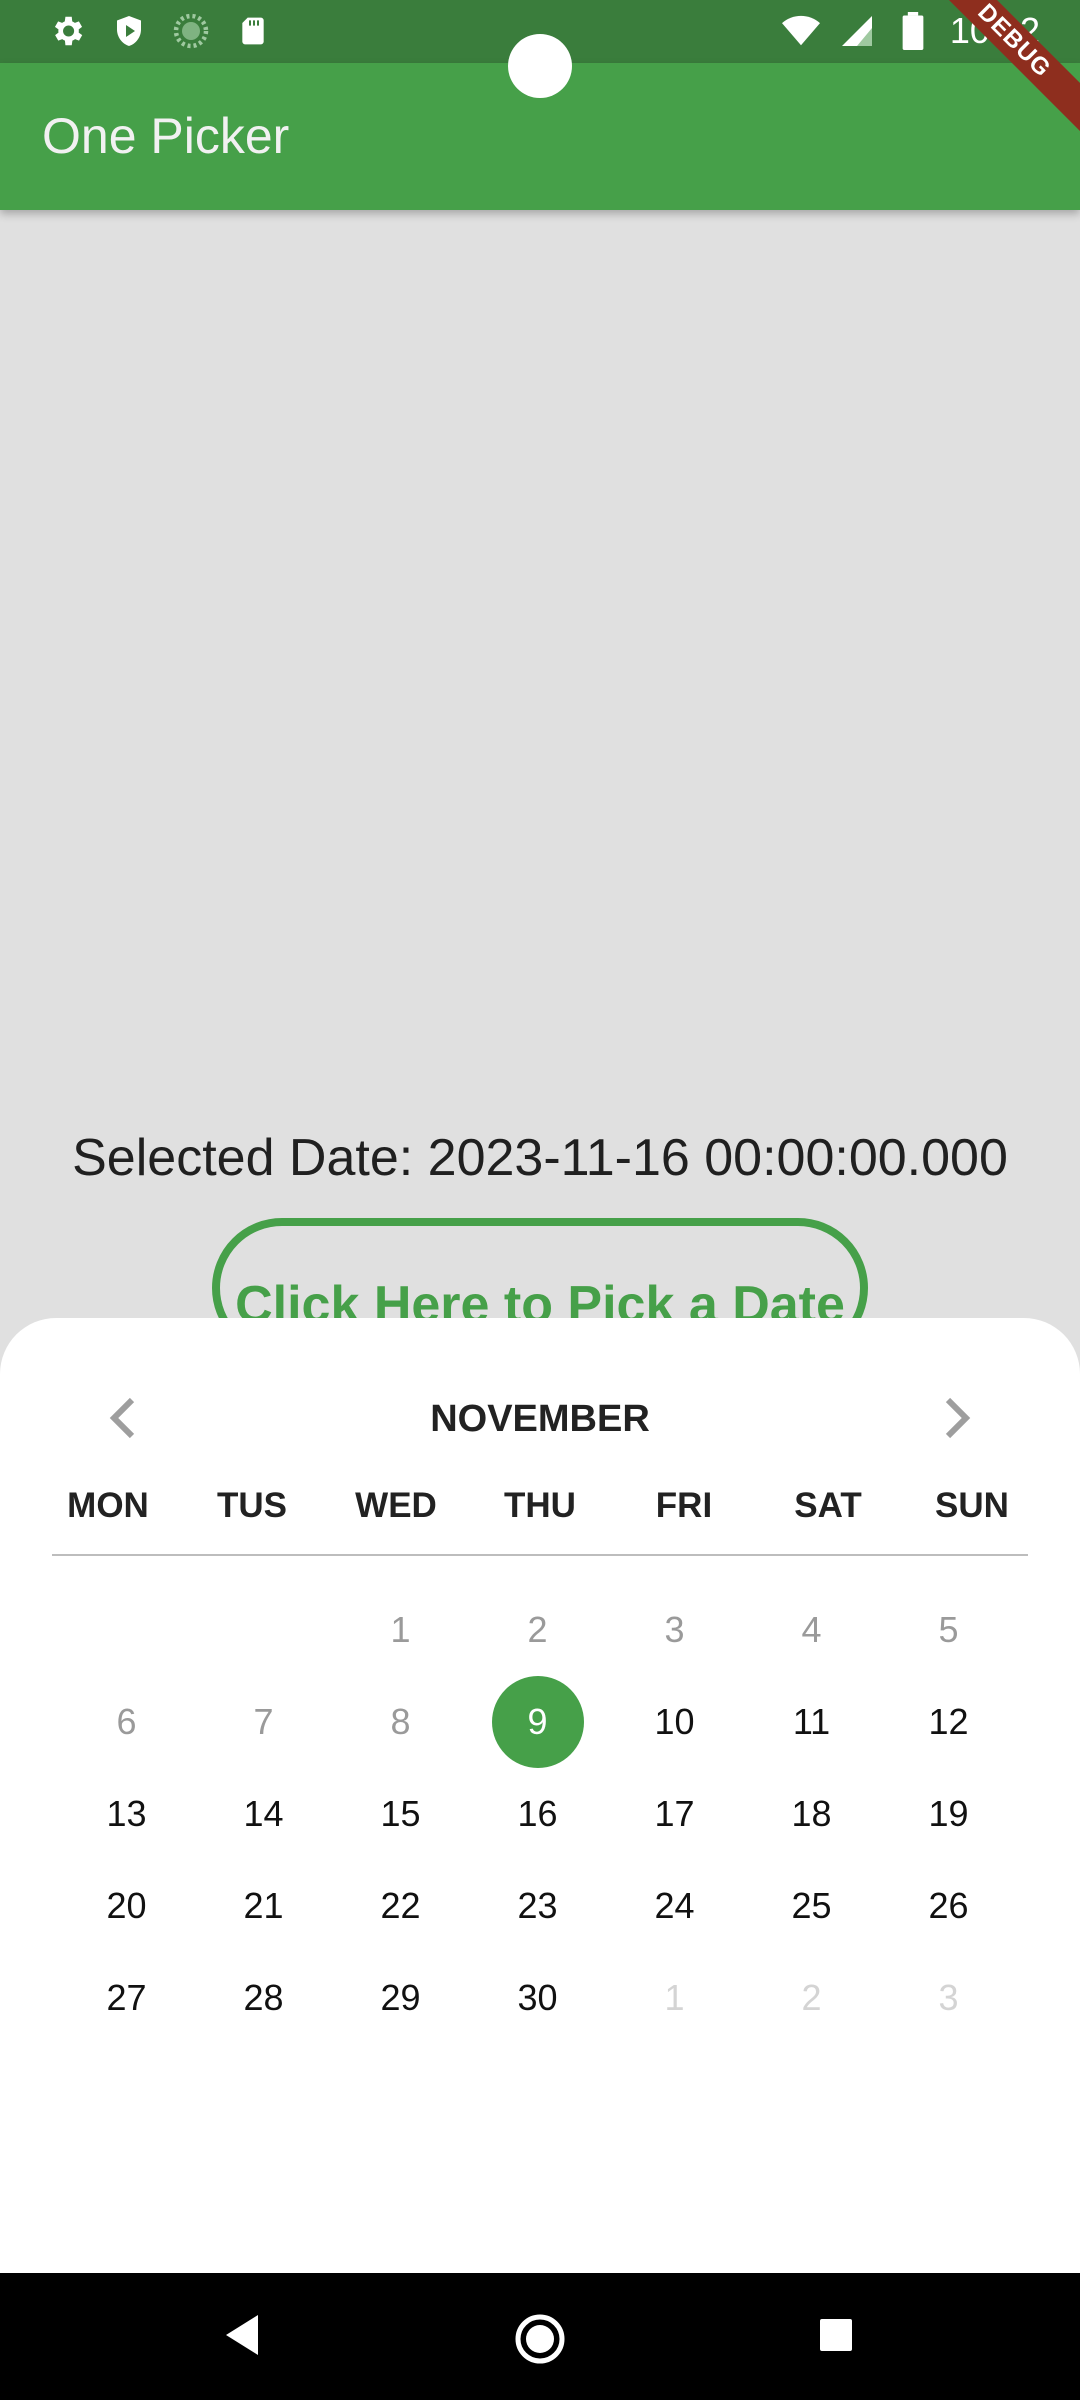 Image resolution: width=1080 pixels, height=2400 pixels. I want to click on calendar-week: 13 14 15 16 17 18 19, so click(538, 1814).